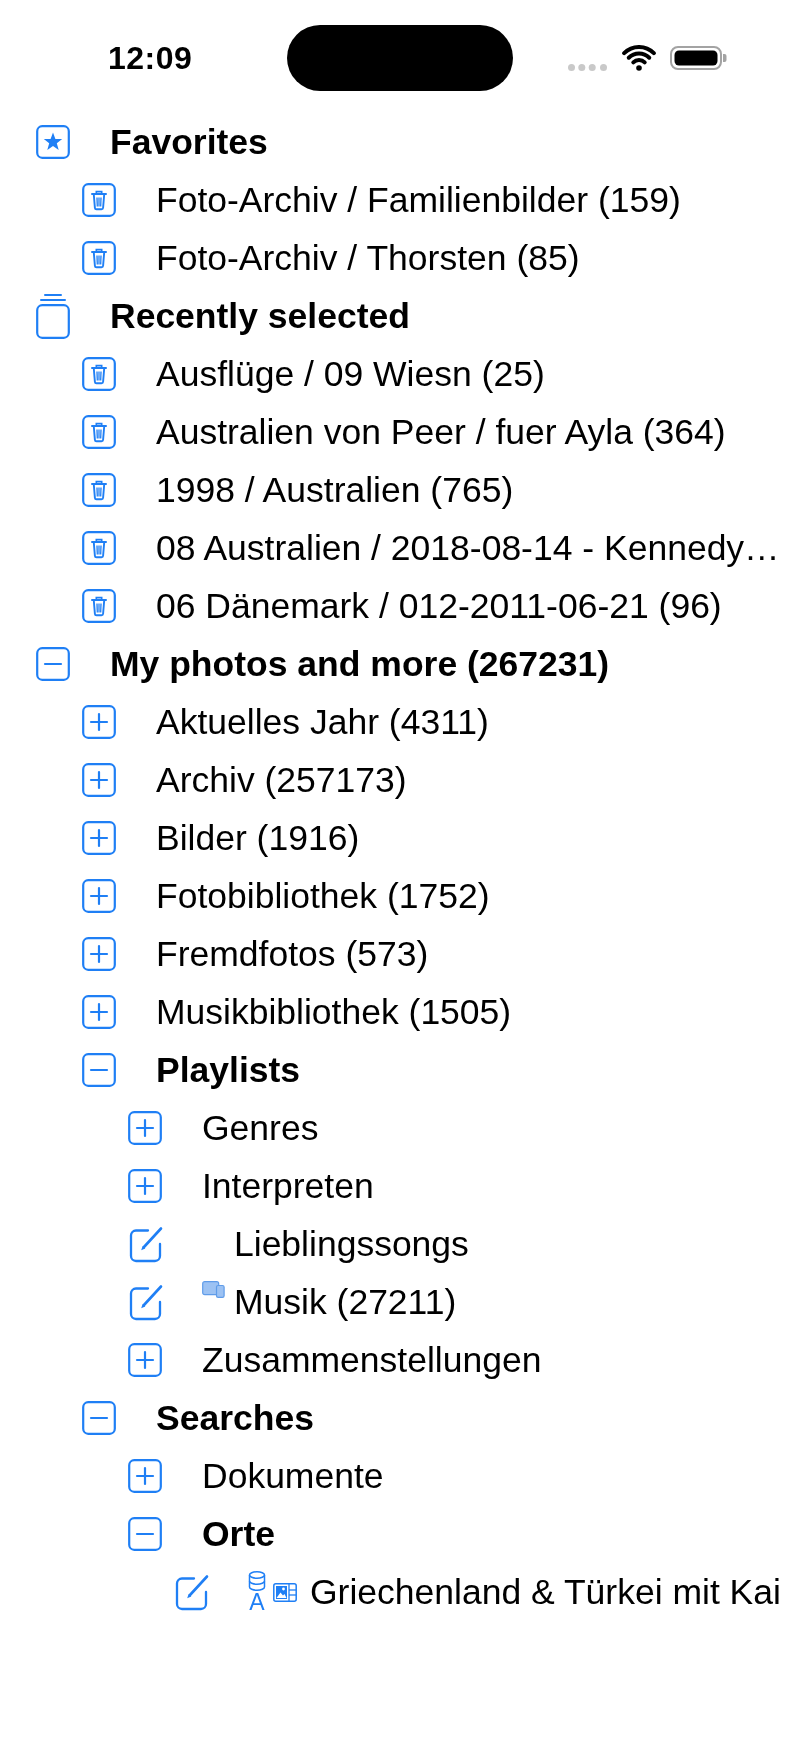  I want to click on folder-item: Fotobibliothek (1752), so click(323, 896).